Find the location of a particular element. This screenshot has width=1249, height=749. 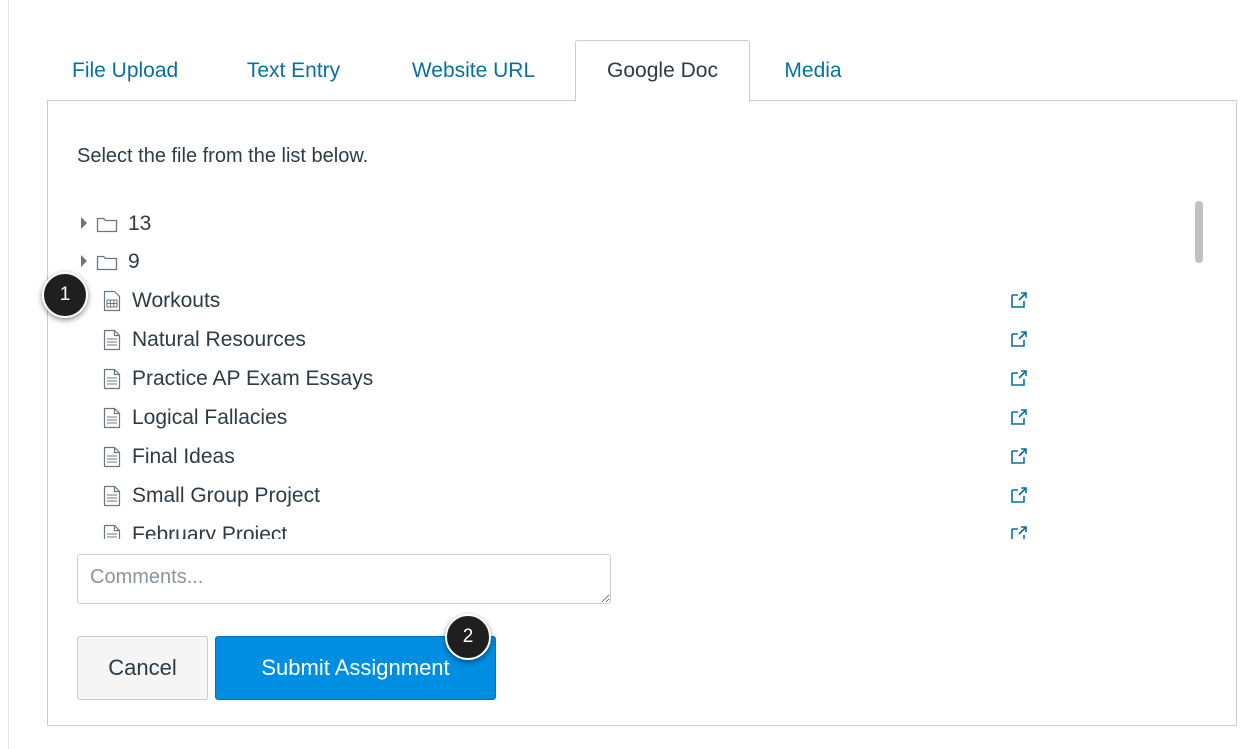

spreadsheet-icon is located at coordinates (112, 301).